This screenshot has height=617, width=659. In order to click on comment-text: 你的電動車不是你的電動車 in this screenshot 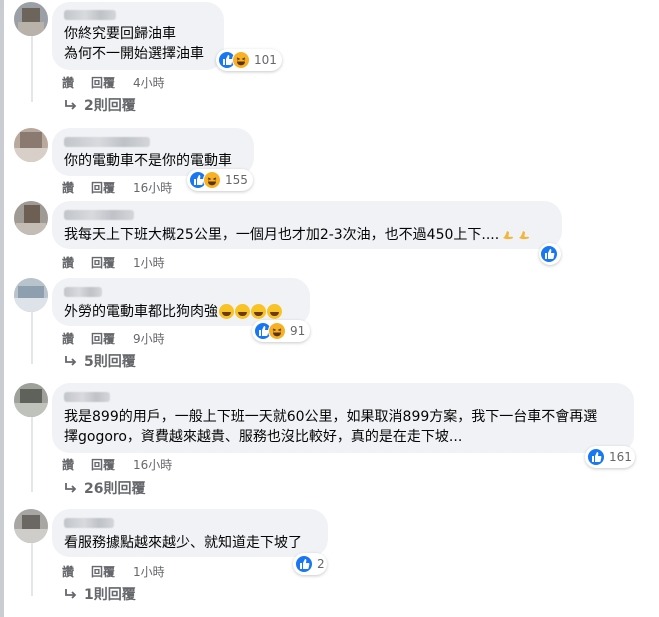, I will do `click(148, 161)`.